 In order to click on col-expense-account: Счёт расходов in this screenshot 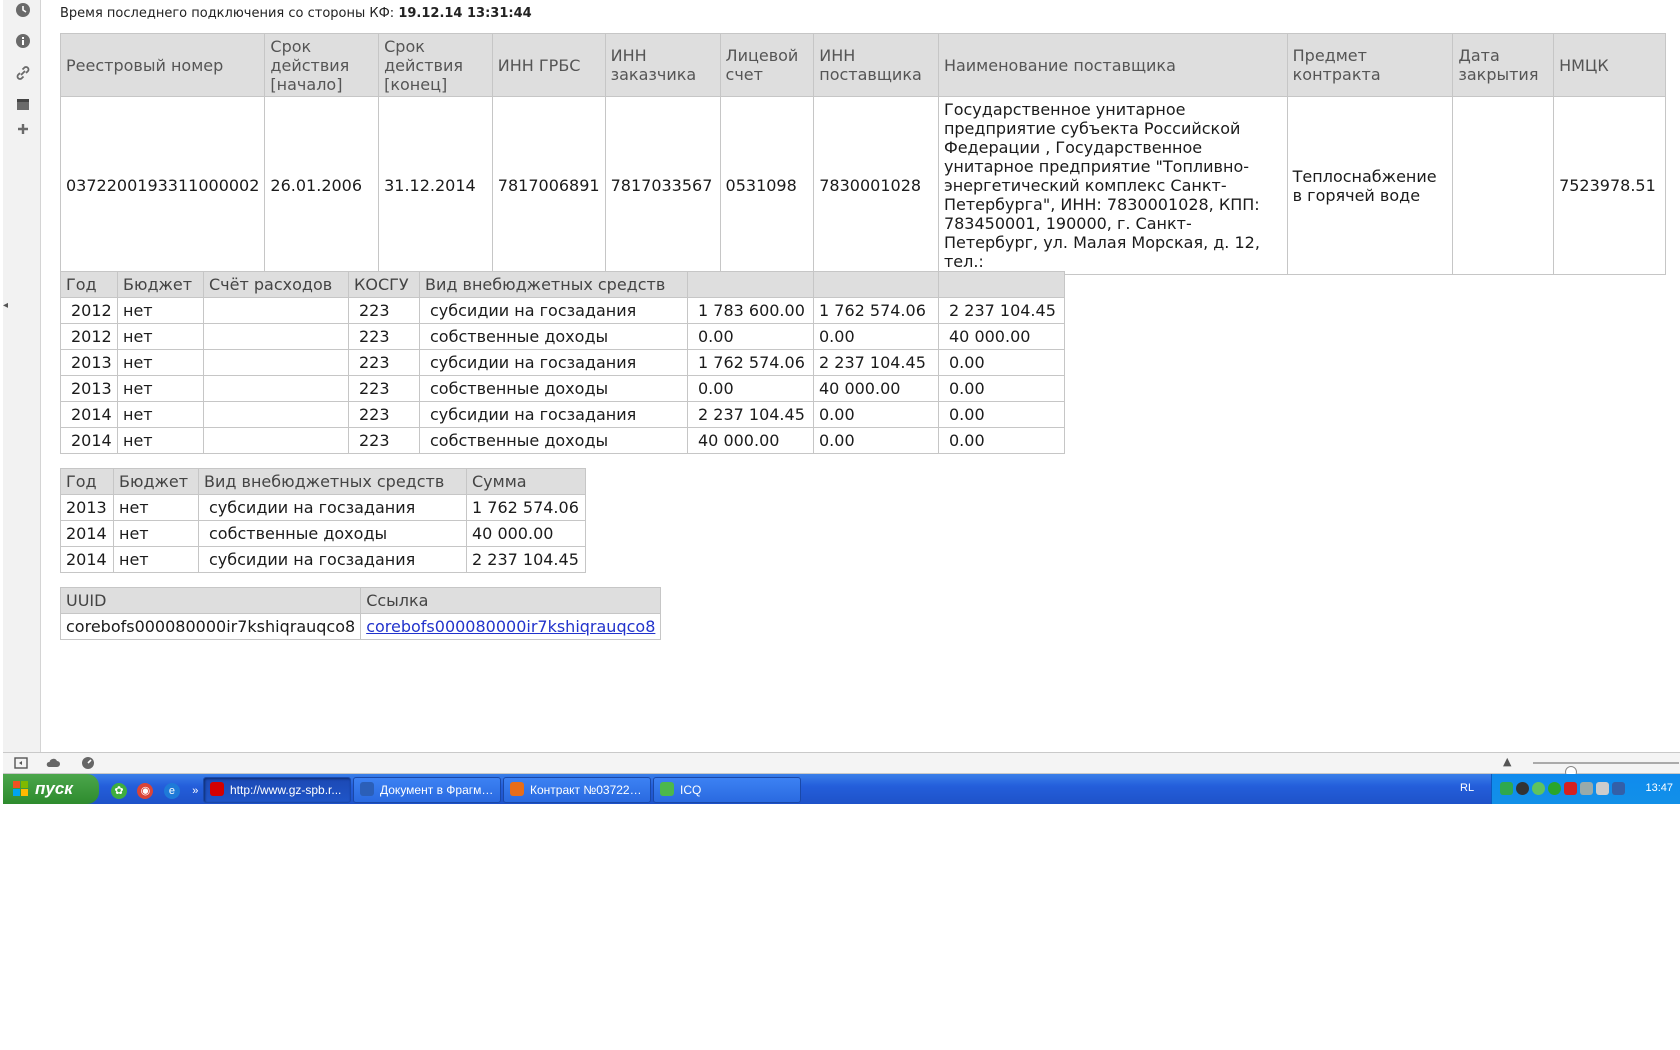, I will do `click(276, 284)`.